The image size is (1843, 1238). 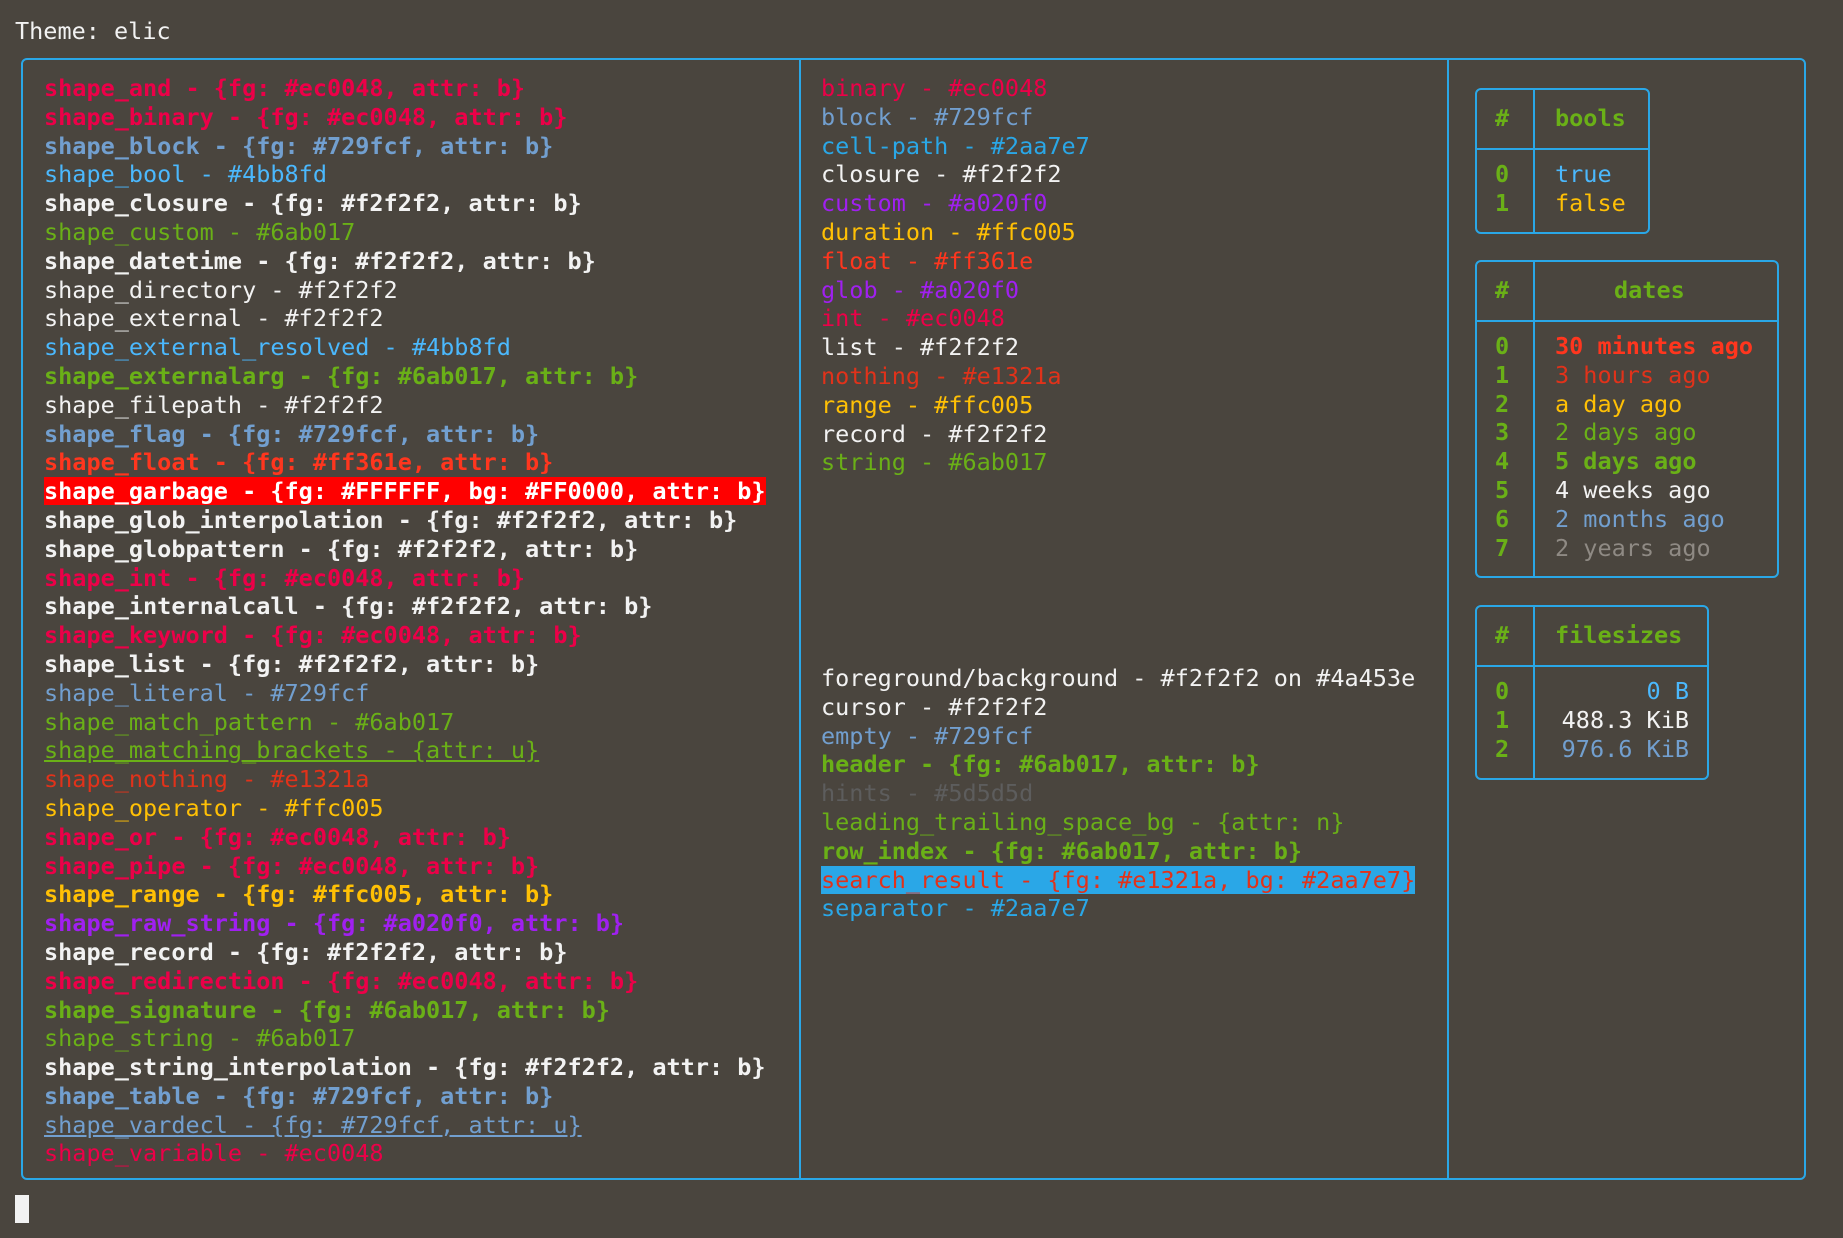 What do you see at coordinates (1083, 821) in the screenshot?
I see `ui-color-line: leading_trailing_space_bg - {attr: n}` at bounding box center [1083, 821].